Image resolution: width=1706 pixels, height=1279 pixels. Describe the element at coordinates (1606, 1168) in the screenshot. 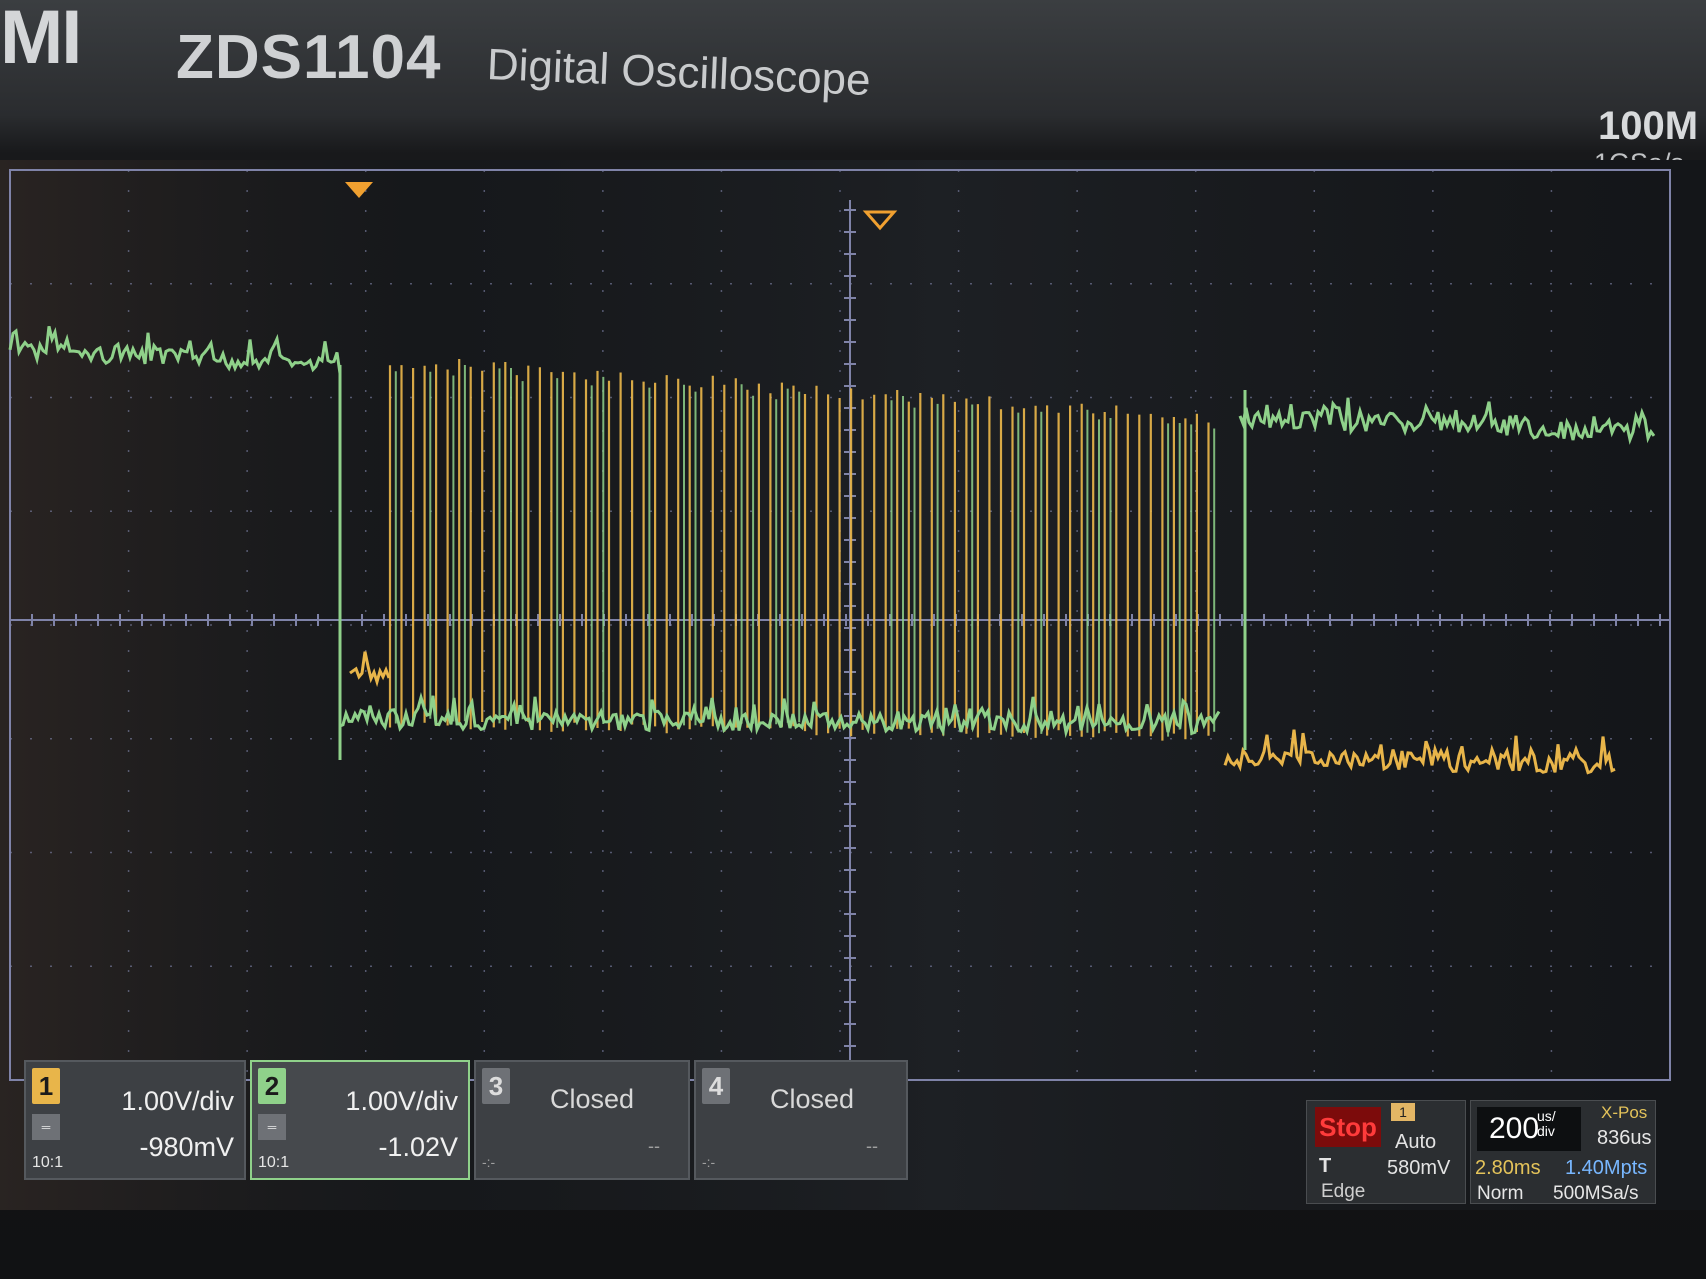

I see `memory-depth: 1.40Mpts` at that location.